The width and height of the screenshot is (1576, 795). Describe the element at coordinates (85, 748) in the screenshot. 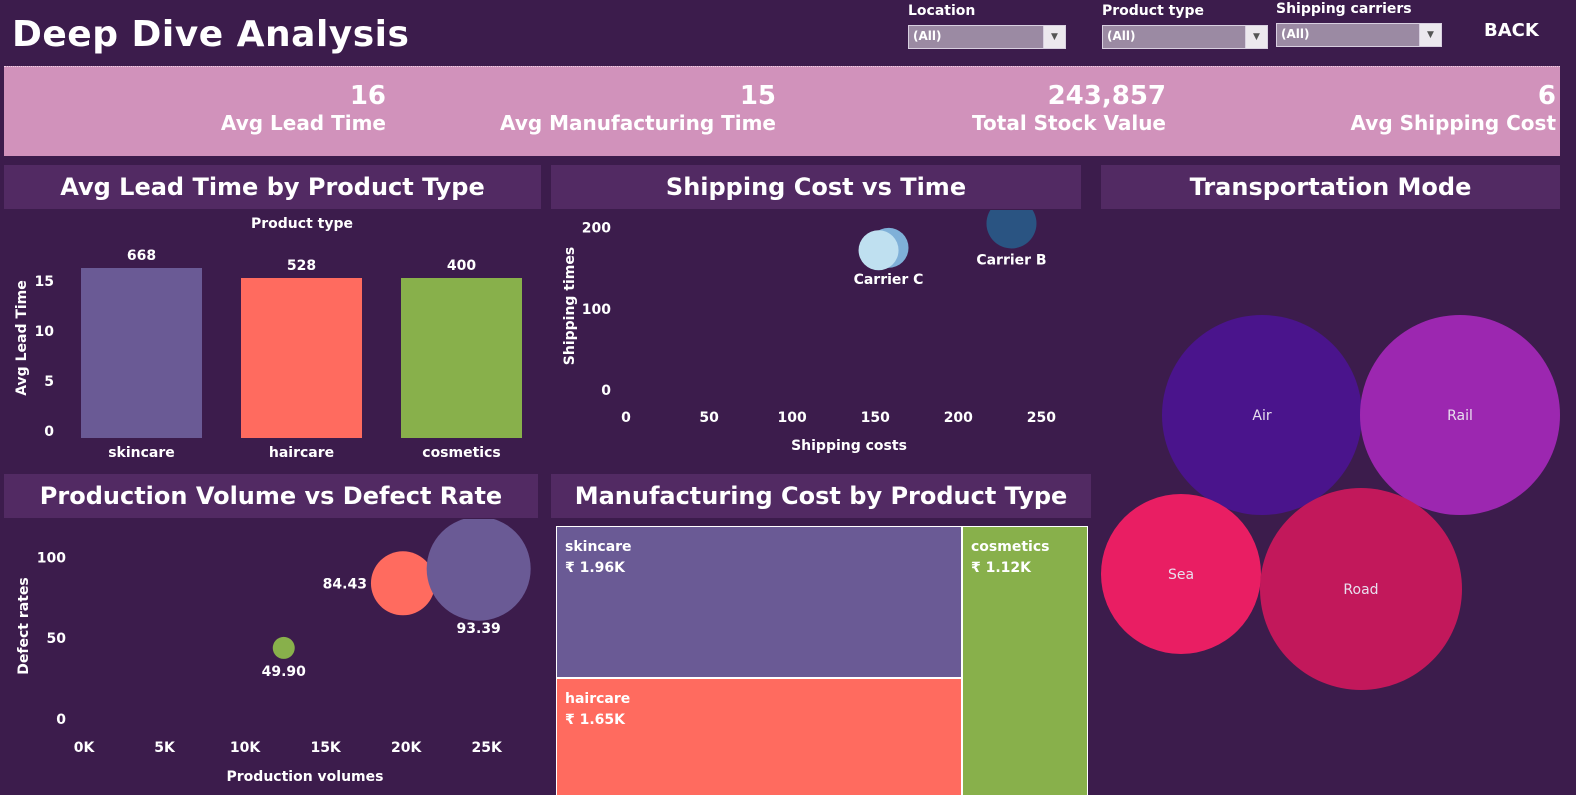

I see `x-tick-label: 0K` at that location.